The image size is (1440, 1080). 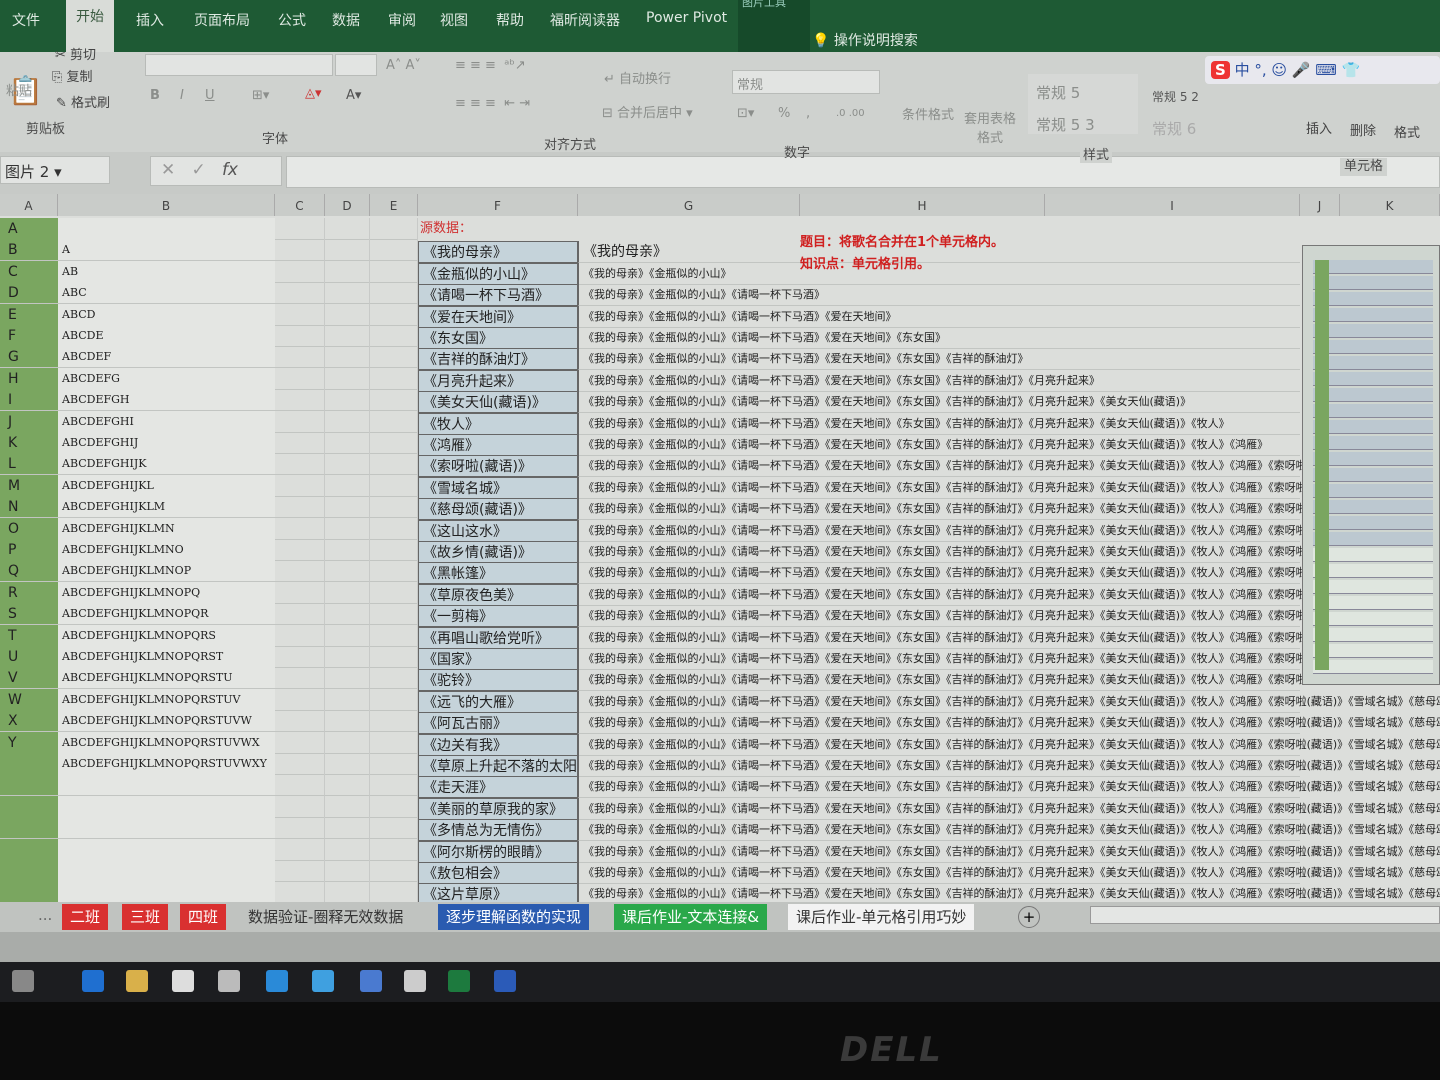 I want to click on cell-b: ABCDEFG, so click(x=166, y=378).